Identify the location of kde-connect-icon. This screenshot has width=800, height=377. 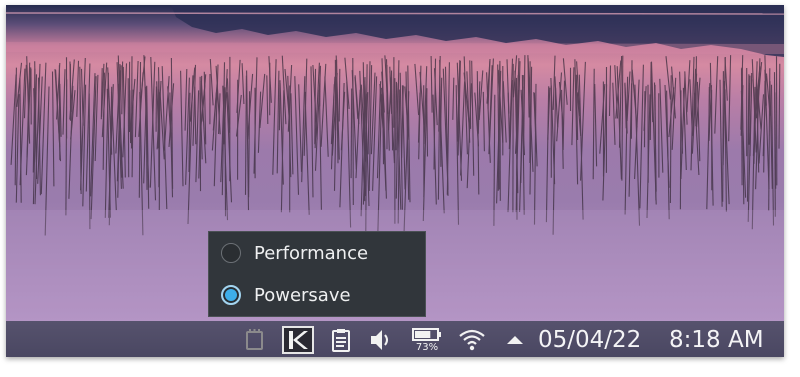
(298, 340).